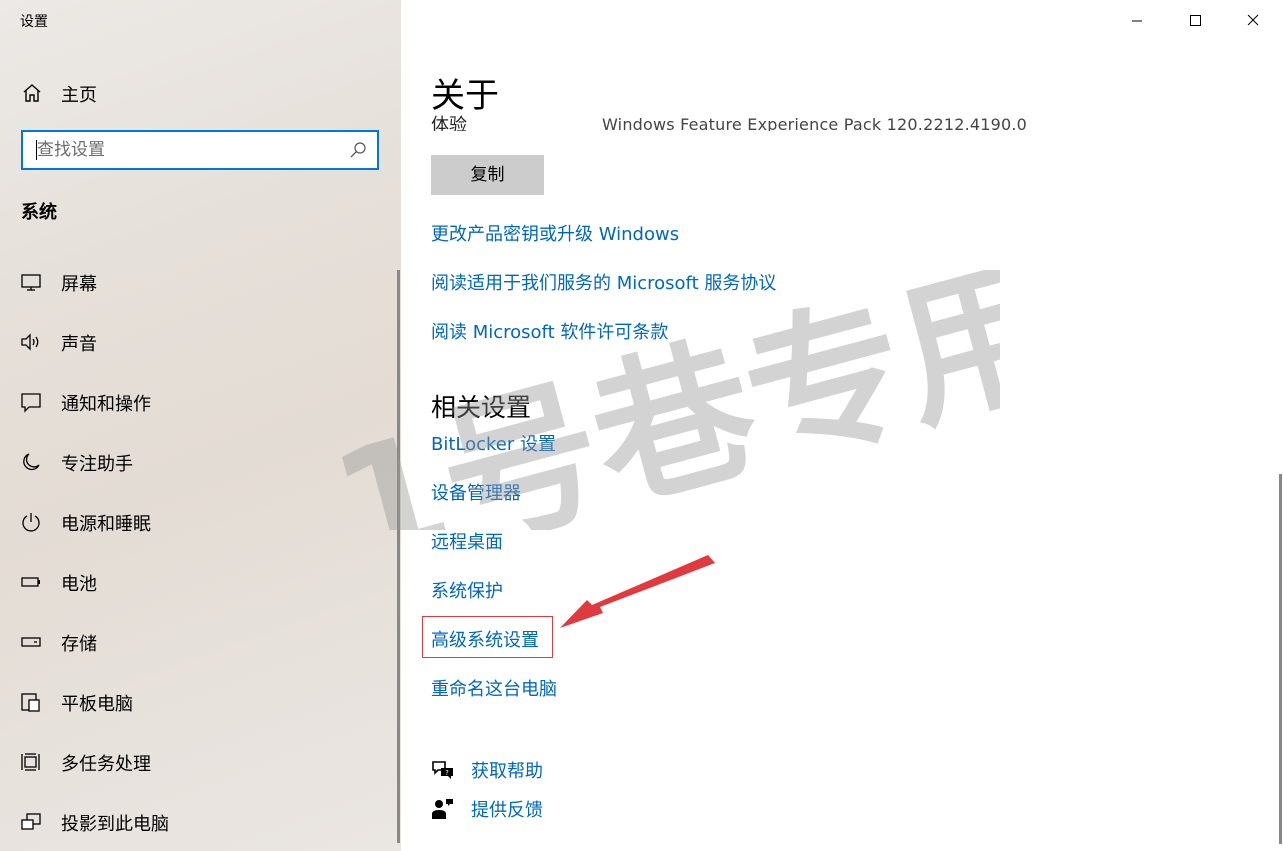  I want to click on home-icon, so click(32, 93).